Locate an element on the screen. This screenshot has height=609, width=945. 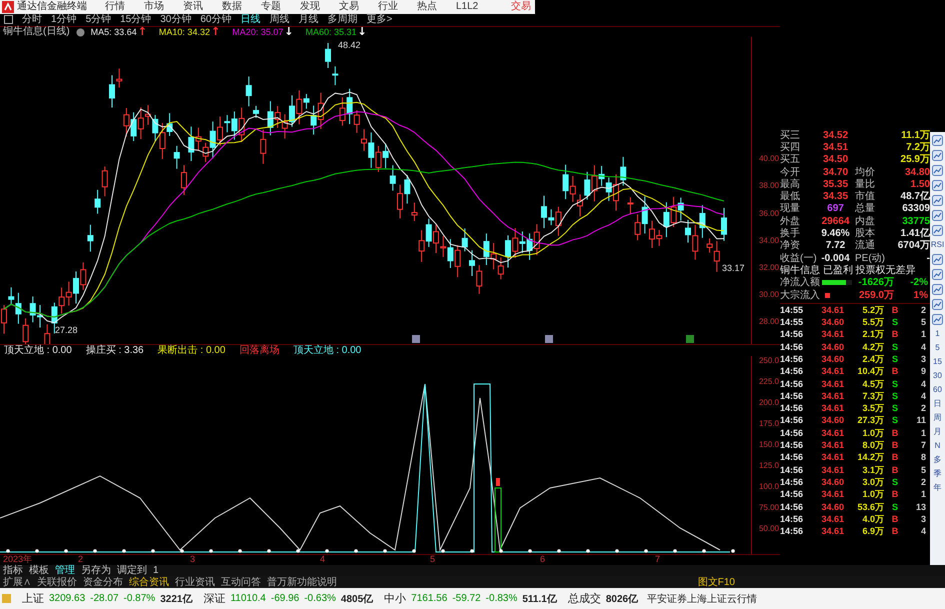
ma-value: MA10: 34.32 is located at coordinates (184, 32).